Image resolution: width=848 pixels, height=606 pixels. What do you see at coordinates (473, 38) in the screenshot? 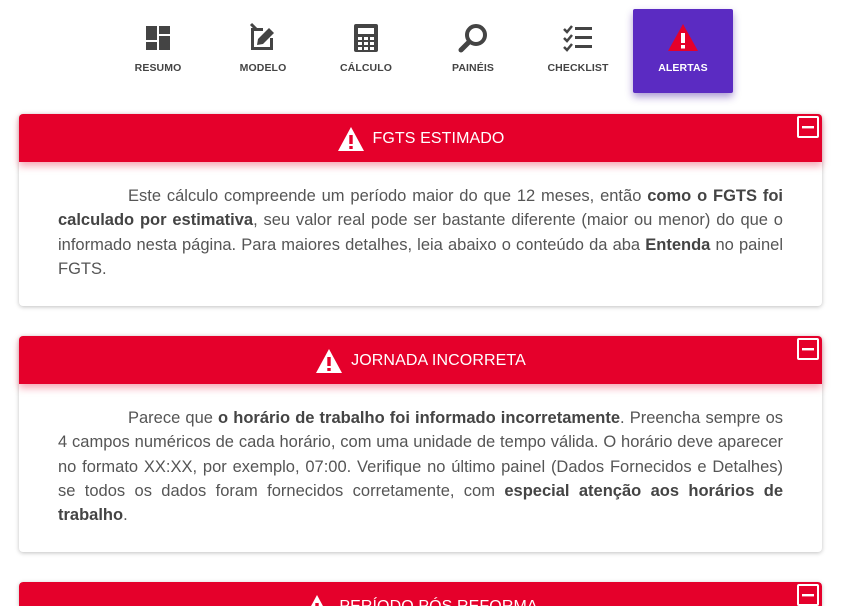
I see `search-icon` at bounding box center [473, 38].